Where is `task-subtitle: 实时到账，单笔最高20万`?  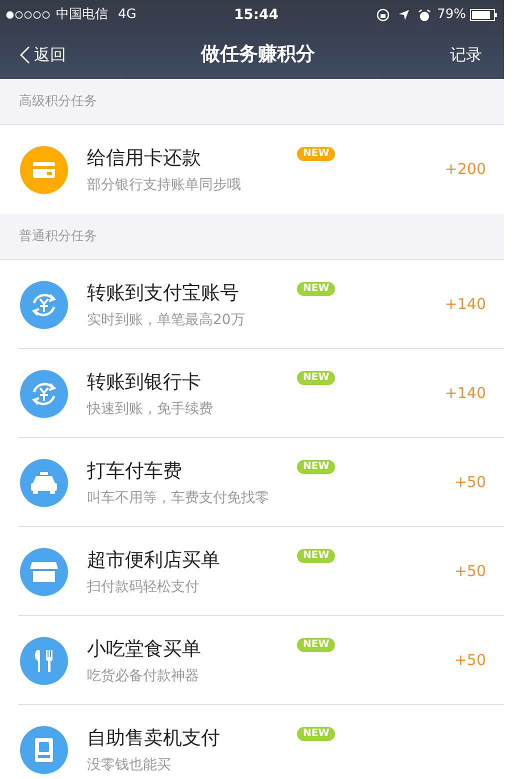
task-subtitle: 实时到账，单笔最高20万 is located at coordinates (166, 320).